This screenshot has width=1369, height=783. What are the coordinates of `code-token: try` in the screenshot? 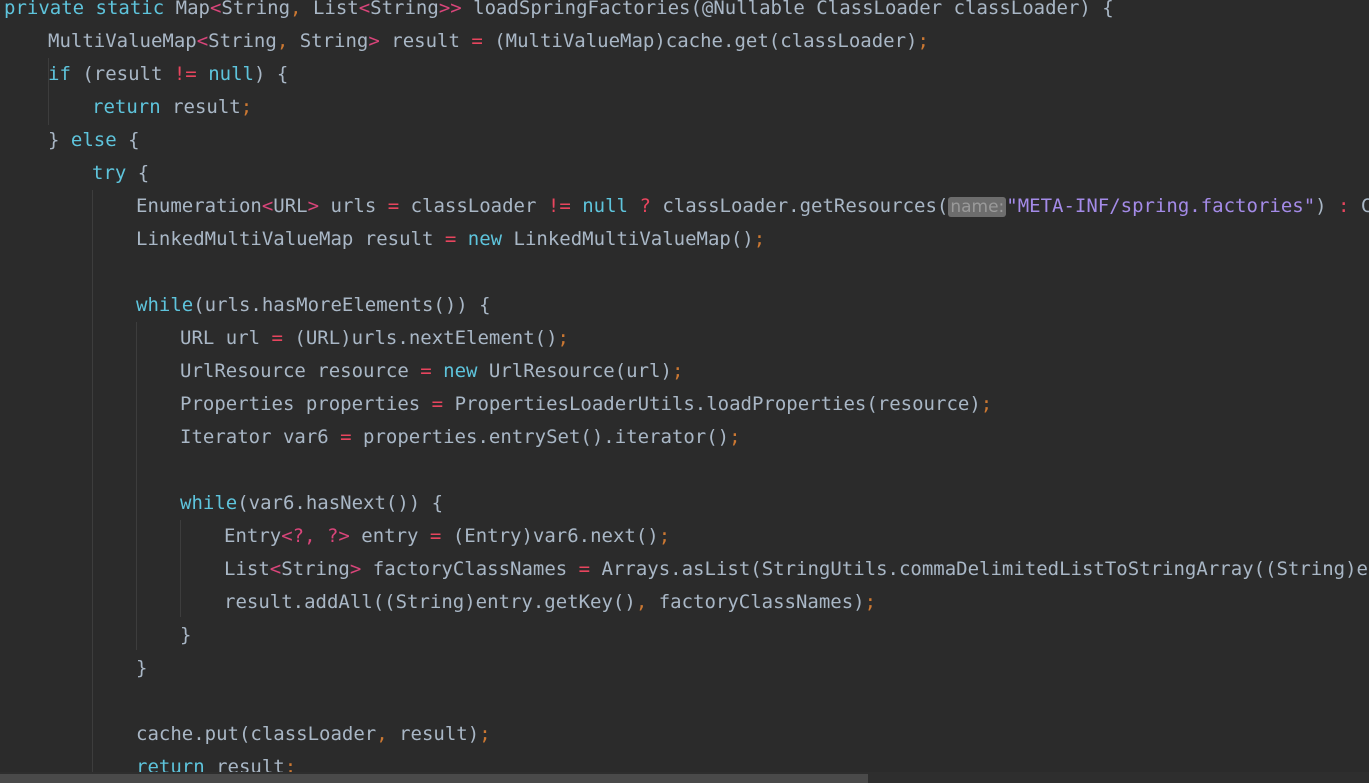 It's located at (109, 173).